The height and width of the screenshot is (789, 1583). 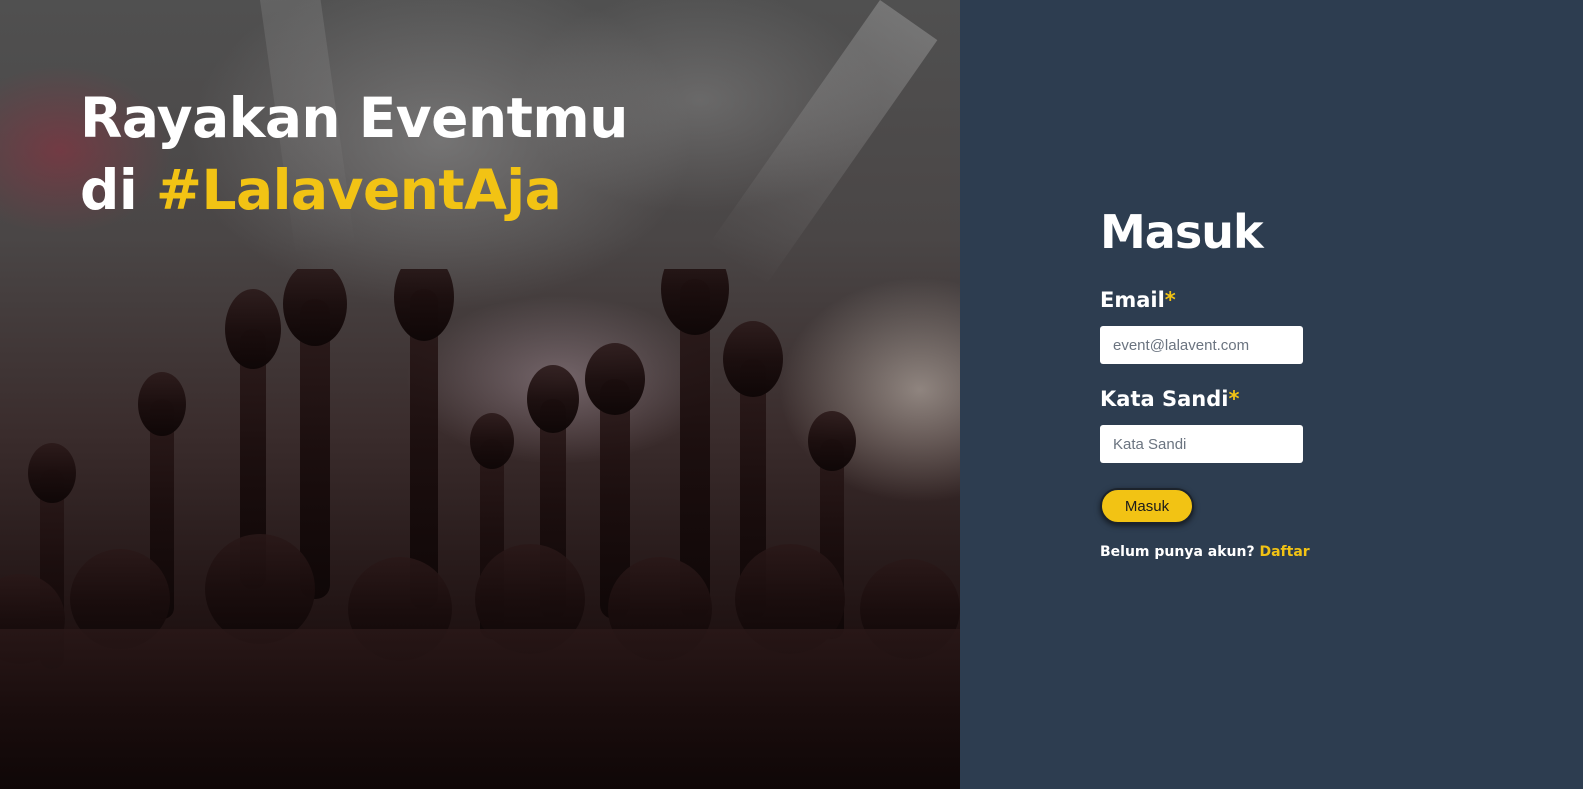 What do you see at coordinates (1177, 552) in the screenshot?
I see `signup-prompt-text: Belum punya akun?` at bounding box center [1177, 552].